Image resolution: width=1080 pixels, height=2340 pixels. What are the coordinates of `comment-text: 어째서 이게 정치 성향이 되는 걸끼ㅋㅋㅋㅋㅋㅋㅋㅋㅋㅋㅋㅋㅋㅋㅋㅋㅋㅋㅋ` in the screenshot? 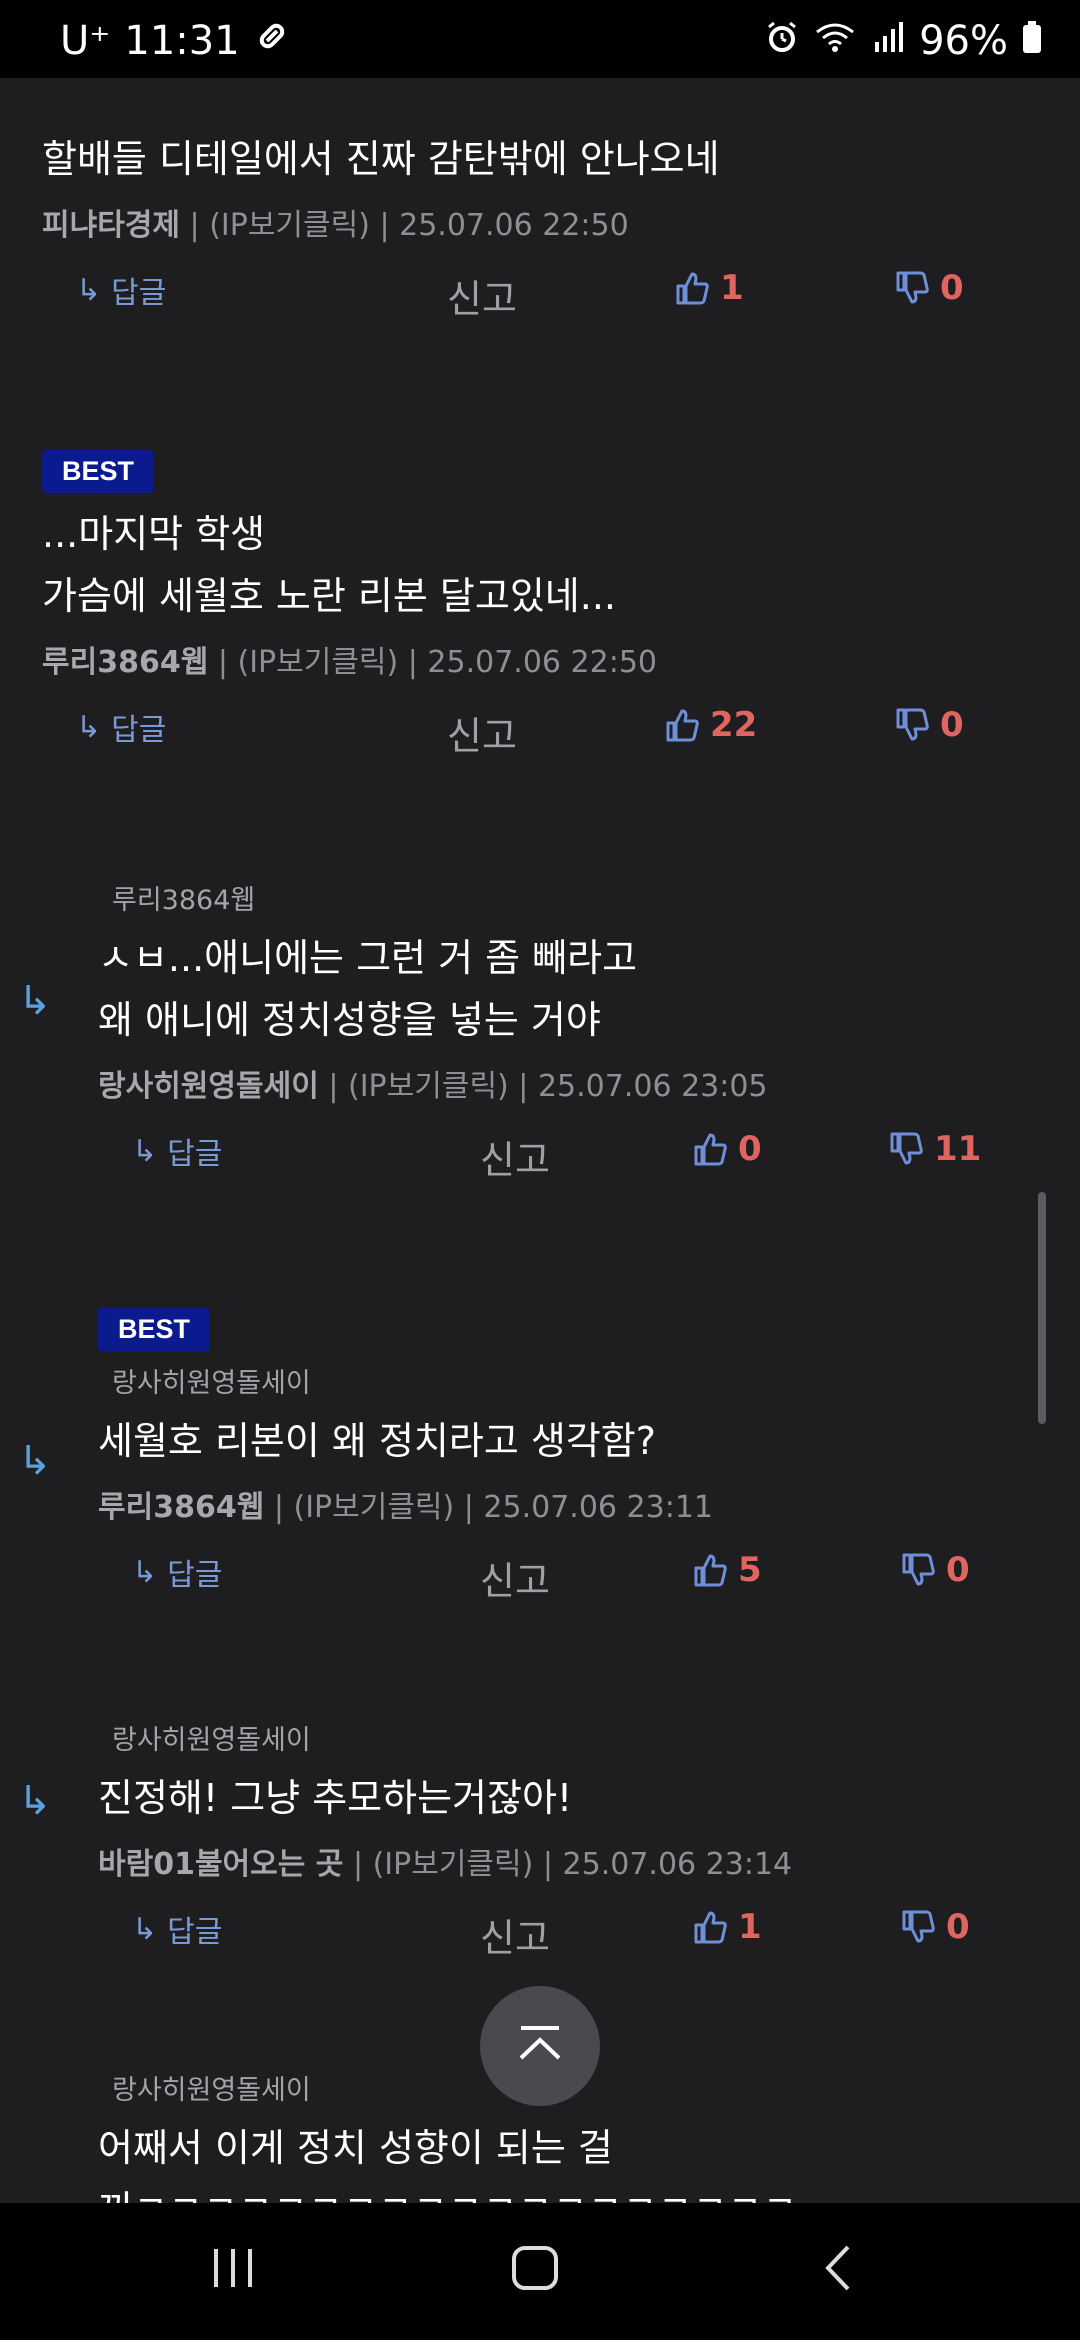 It's located at (447, 2164).